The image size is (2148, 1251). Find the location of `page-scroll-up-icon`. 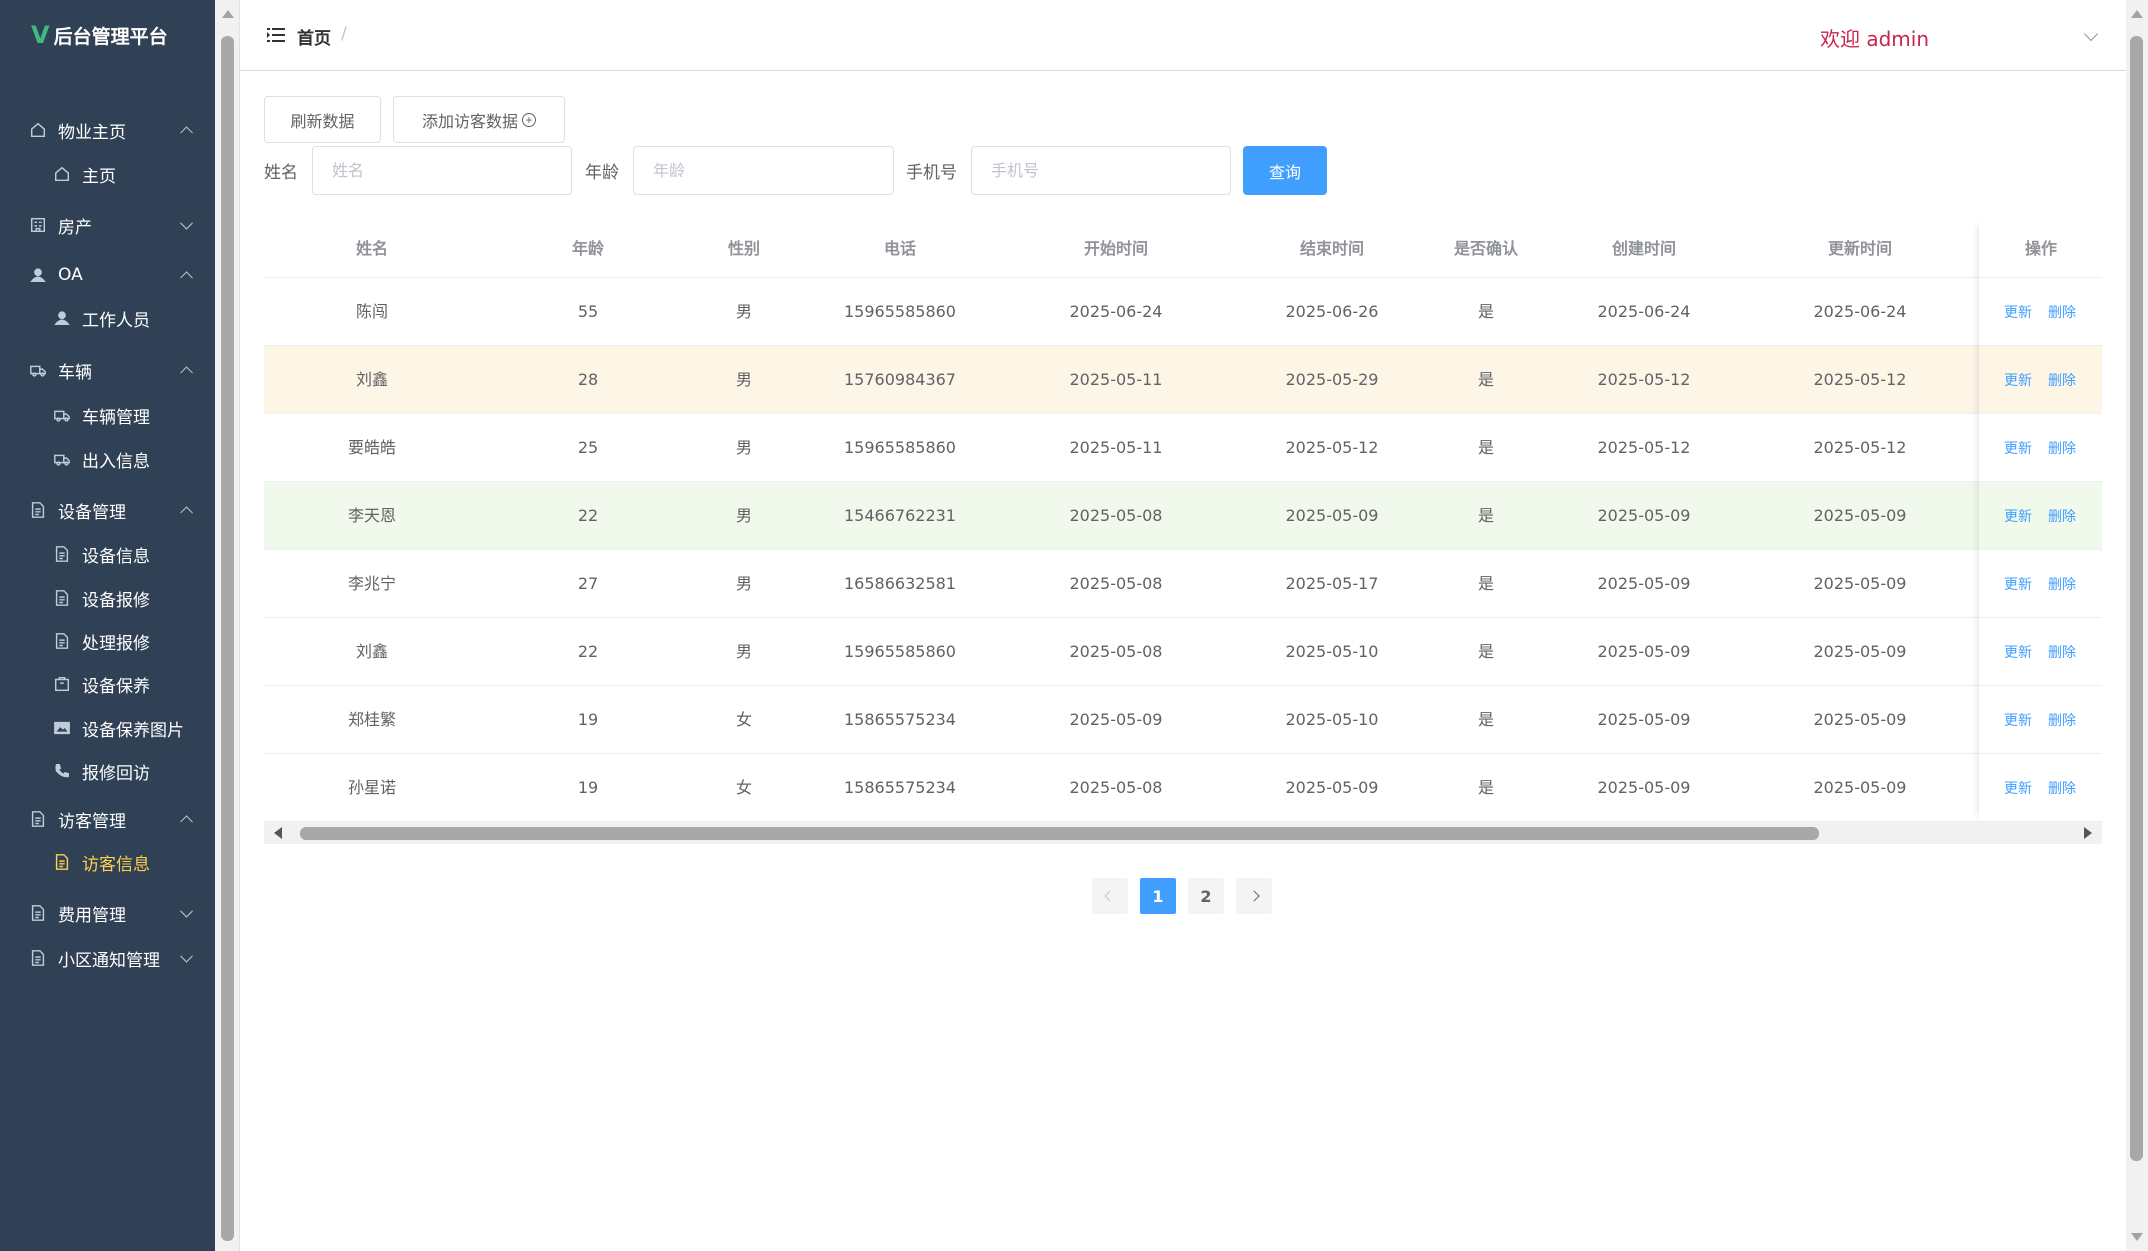

page-scroll-up-icon is located at coordinates (2137, 14).